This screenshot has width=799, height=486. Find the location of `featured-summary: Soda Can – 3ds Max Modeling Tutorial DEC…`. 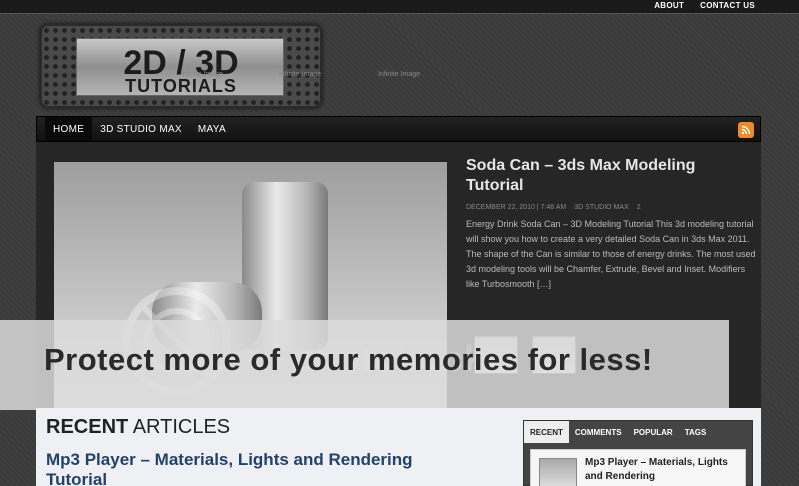

featured-summary: Soda Can – 3ds Max Modeling Tutorial DEC… is located at coordinates (611, 224).